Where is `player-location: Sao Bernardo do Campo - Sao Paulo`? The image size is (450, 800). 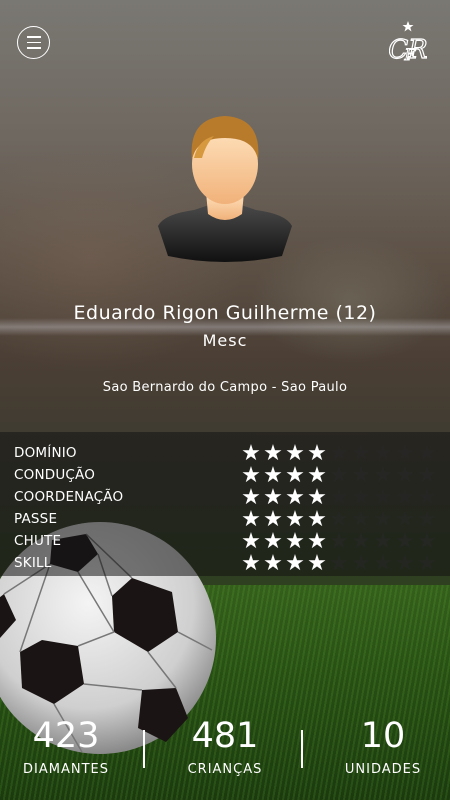 player-location: Sao Bernardo do Campo - Sao Paulo is located at coordinates (225, 387).